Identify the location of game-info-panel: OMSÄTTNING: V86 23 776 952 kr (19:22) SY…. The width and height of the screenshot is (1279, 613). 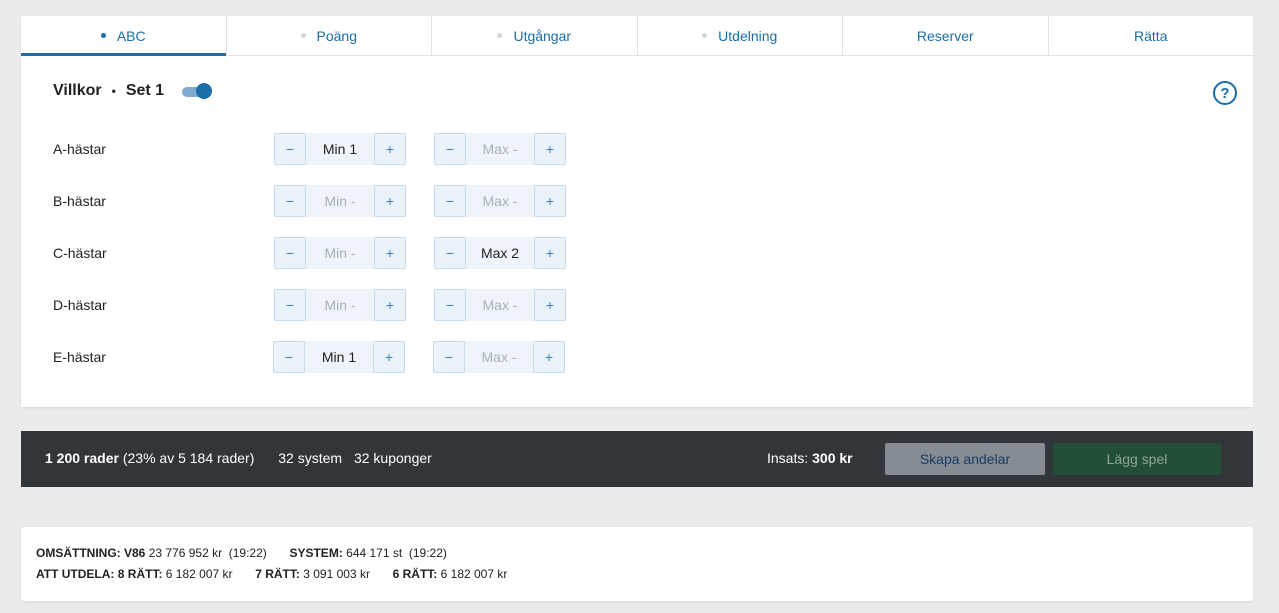
(637, 564).